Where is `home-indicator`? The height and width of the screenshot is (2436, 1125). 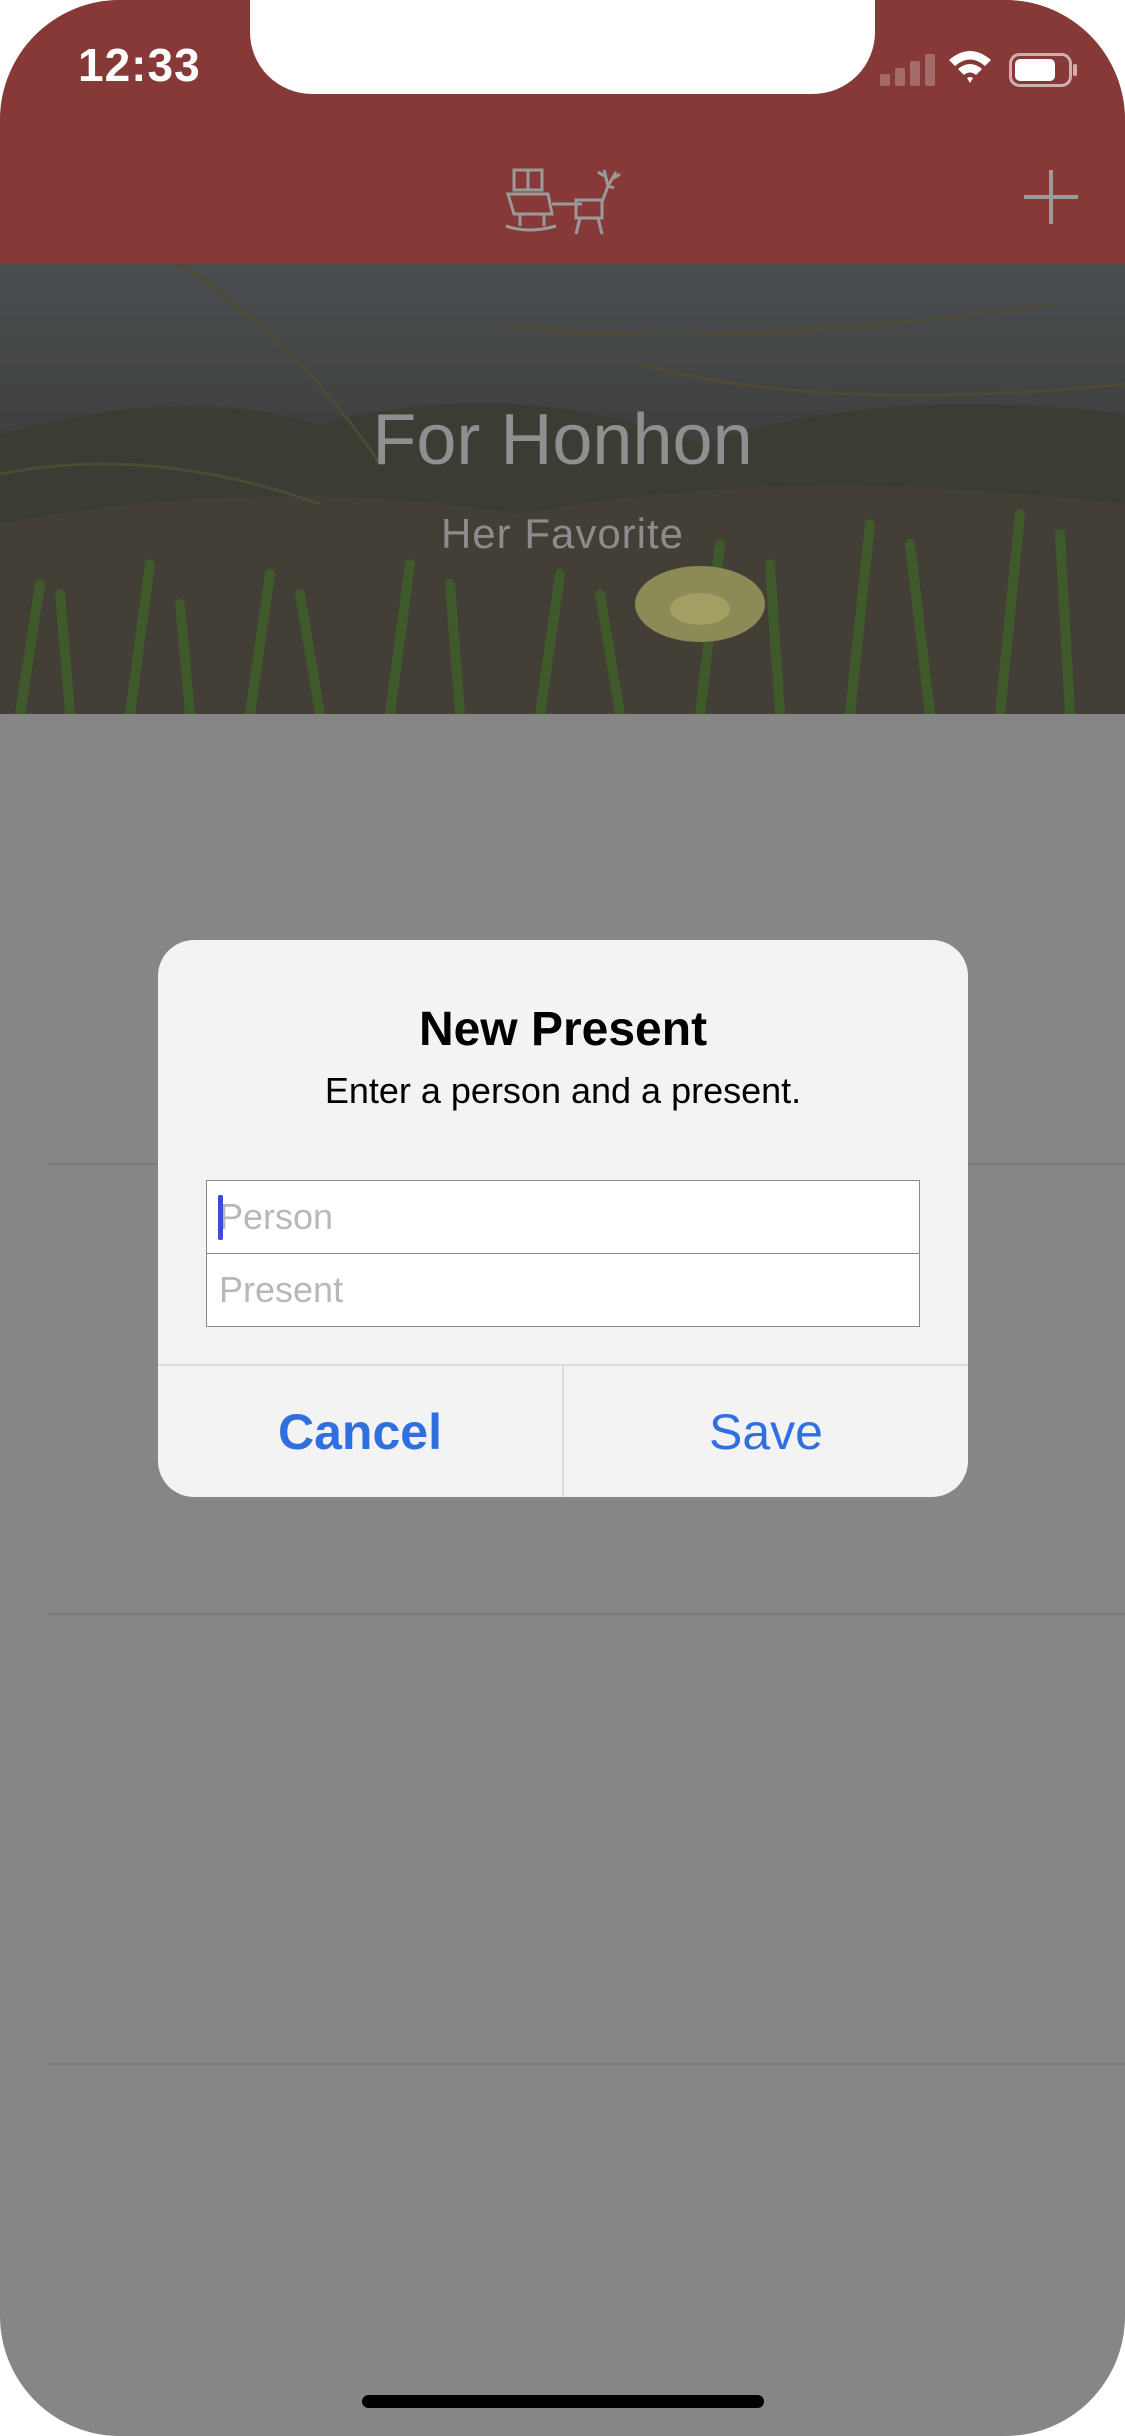 home-indicator is located at coordinates (563, 2401).